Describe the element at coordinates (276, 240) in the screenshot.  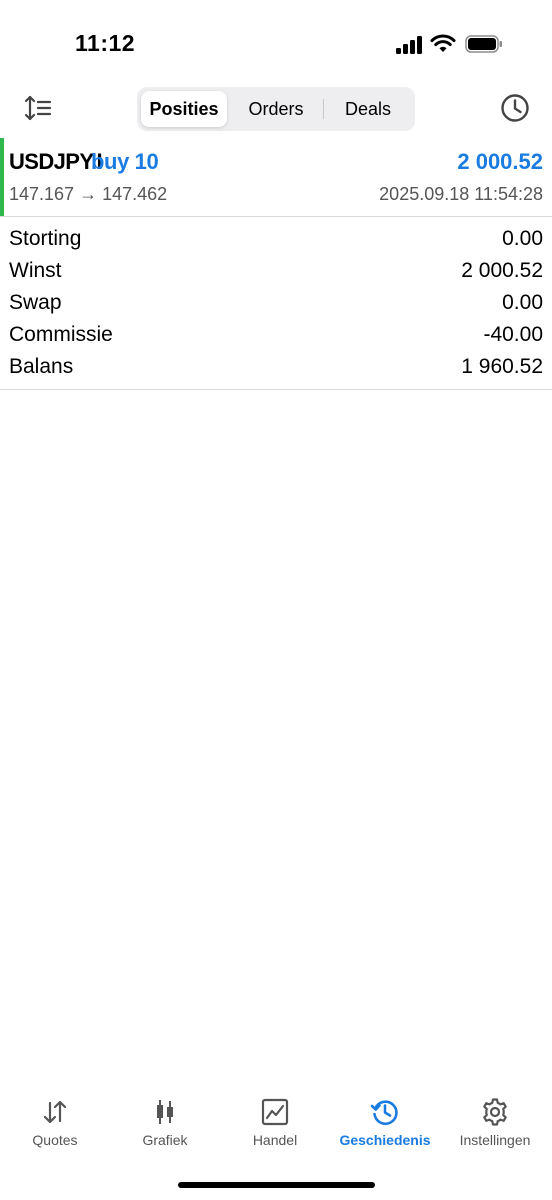
I see `summary-row-storting: Storting 0.00` at that location.